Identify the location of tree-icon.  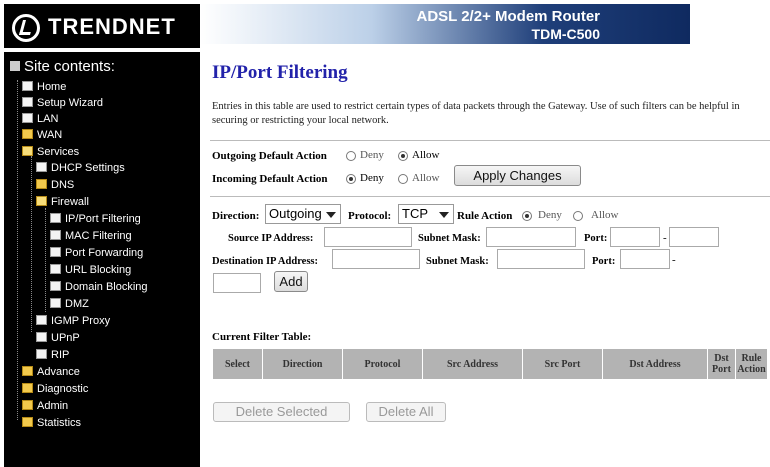
(15, 66).